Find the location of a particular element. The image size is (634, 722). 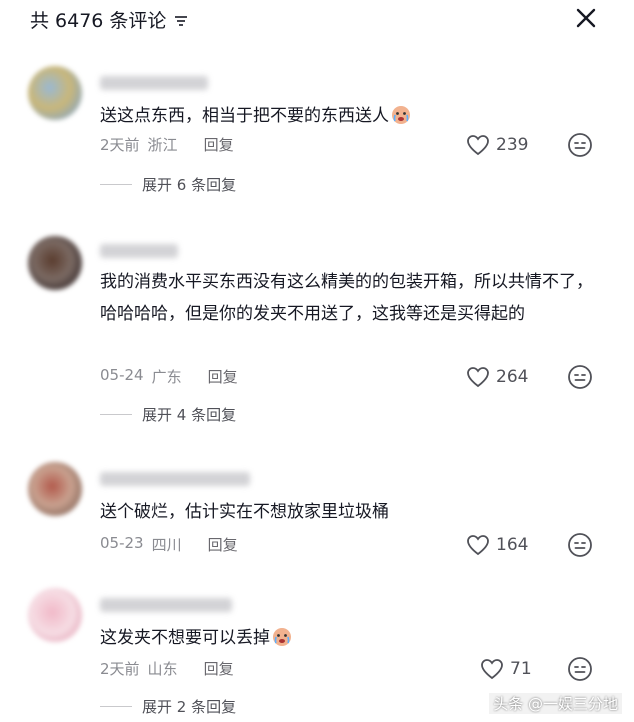

comment-location: 浙江 is located at coordinates (162, 145).